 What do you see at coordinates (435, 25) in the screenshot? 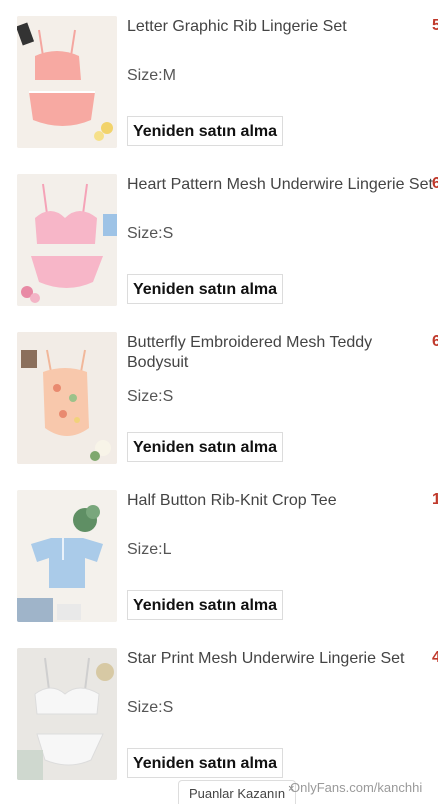
I see `product-price: 5` at bounding box center [435, 25].